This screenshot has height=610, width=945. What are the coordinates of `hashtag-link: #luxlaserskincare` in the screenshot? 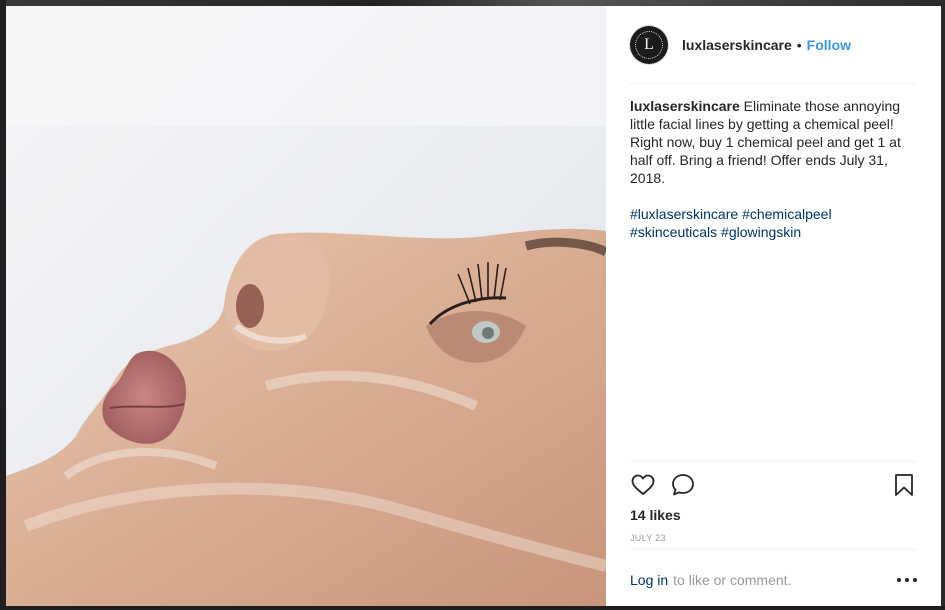 It's located at (684, 214).